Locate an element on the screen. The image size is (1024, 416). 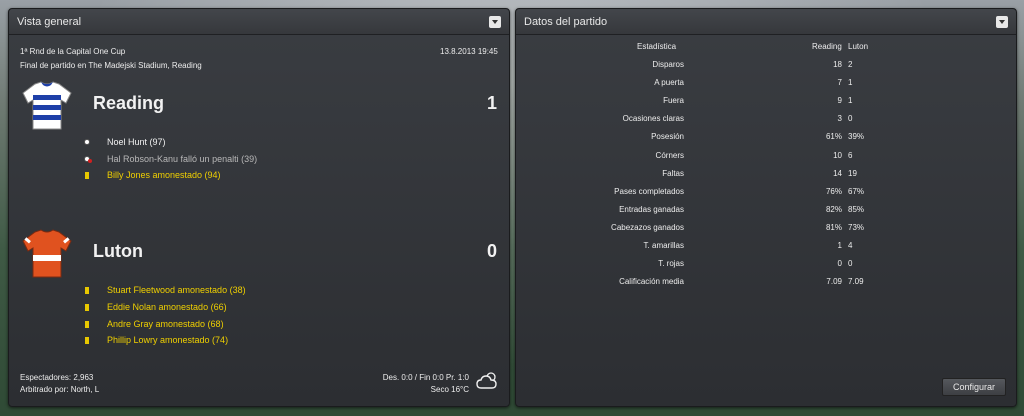
stat-label: Ocasiones claras is located at coordinates (653, 119).